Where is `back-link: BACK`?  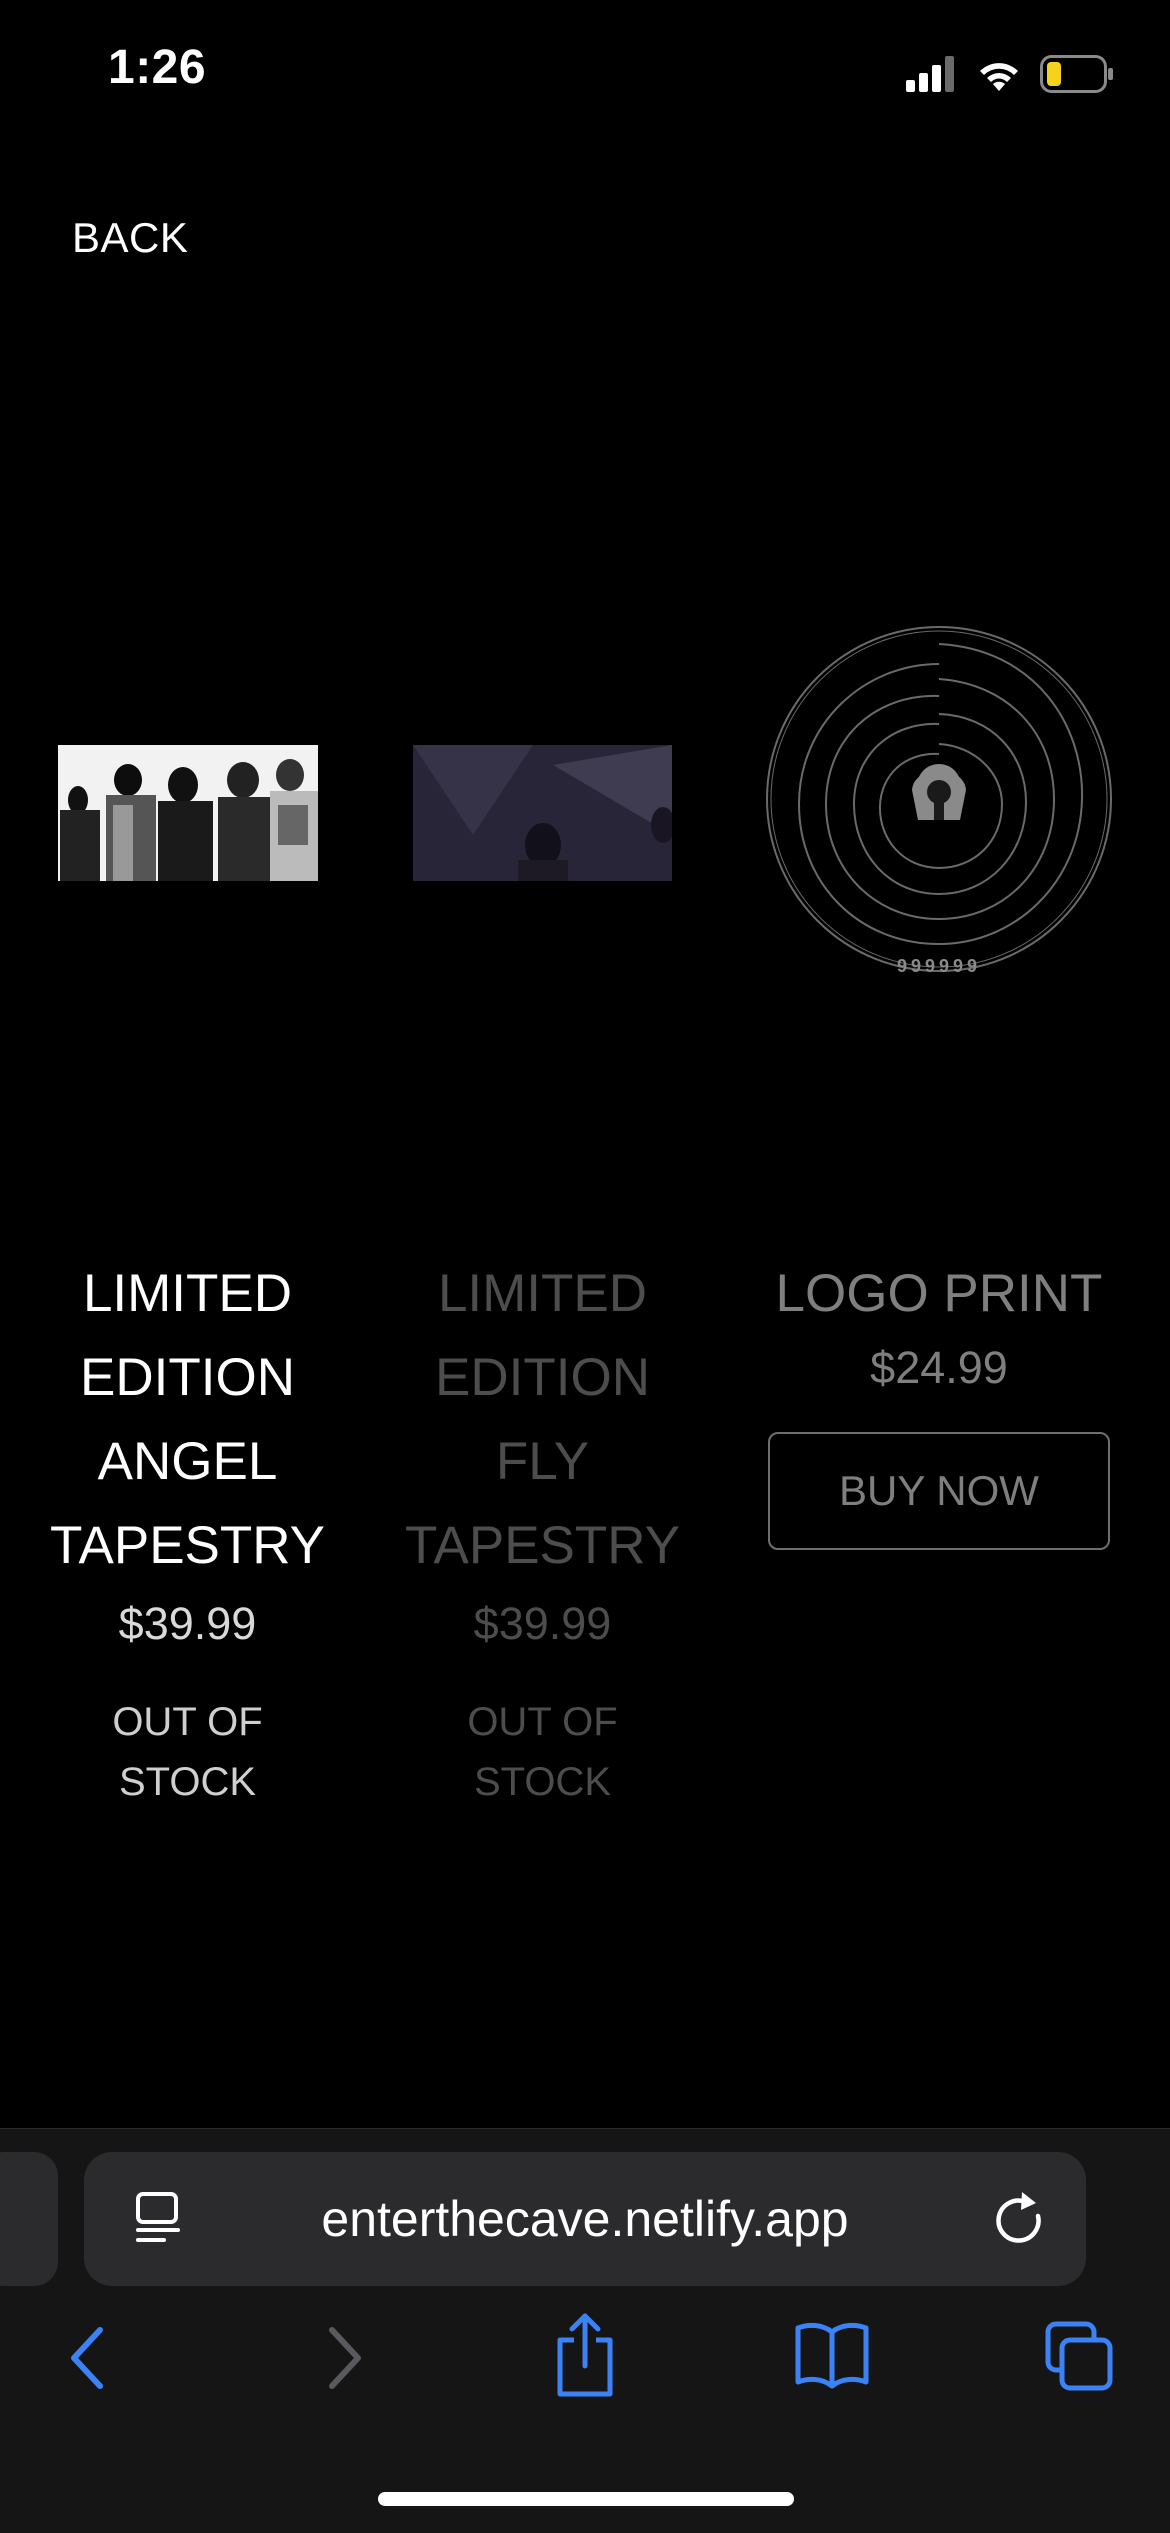
back-link: BACK is located at coordinates (130, 238).